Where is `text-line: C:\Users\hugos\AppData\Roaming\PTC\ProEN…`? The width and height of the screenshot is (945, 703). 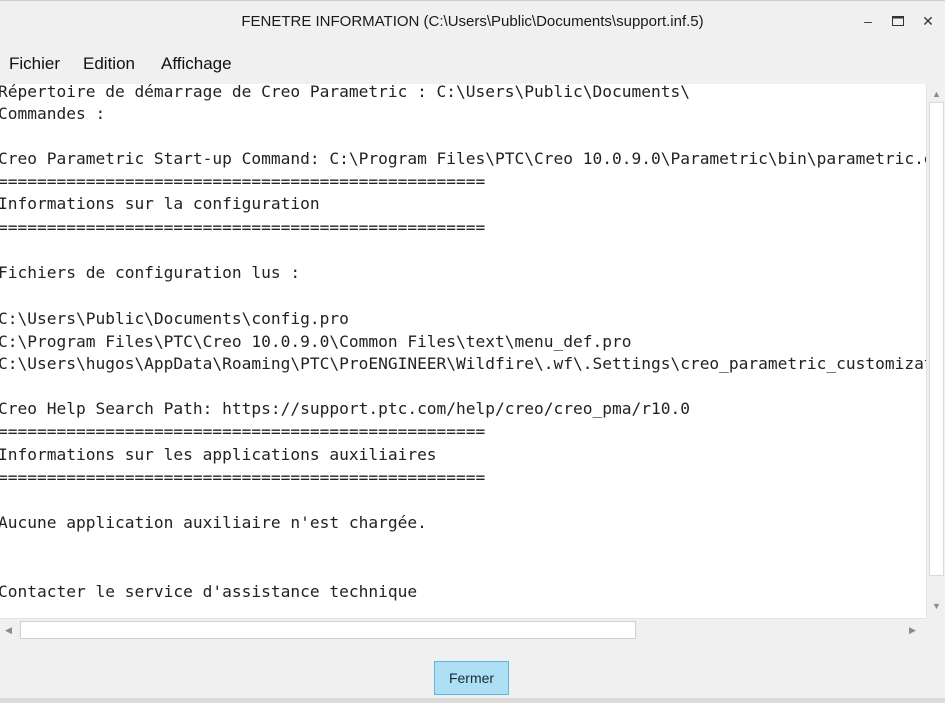
text-line: C:\Users\hugos\AppData\Roaming\PTC\ProEN… is located at coordinates (463, 363).